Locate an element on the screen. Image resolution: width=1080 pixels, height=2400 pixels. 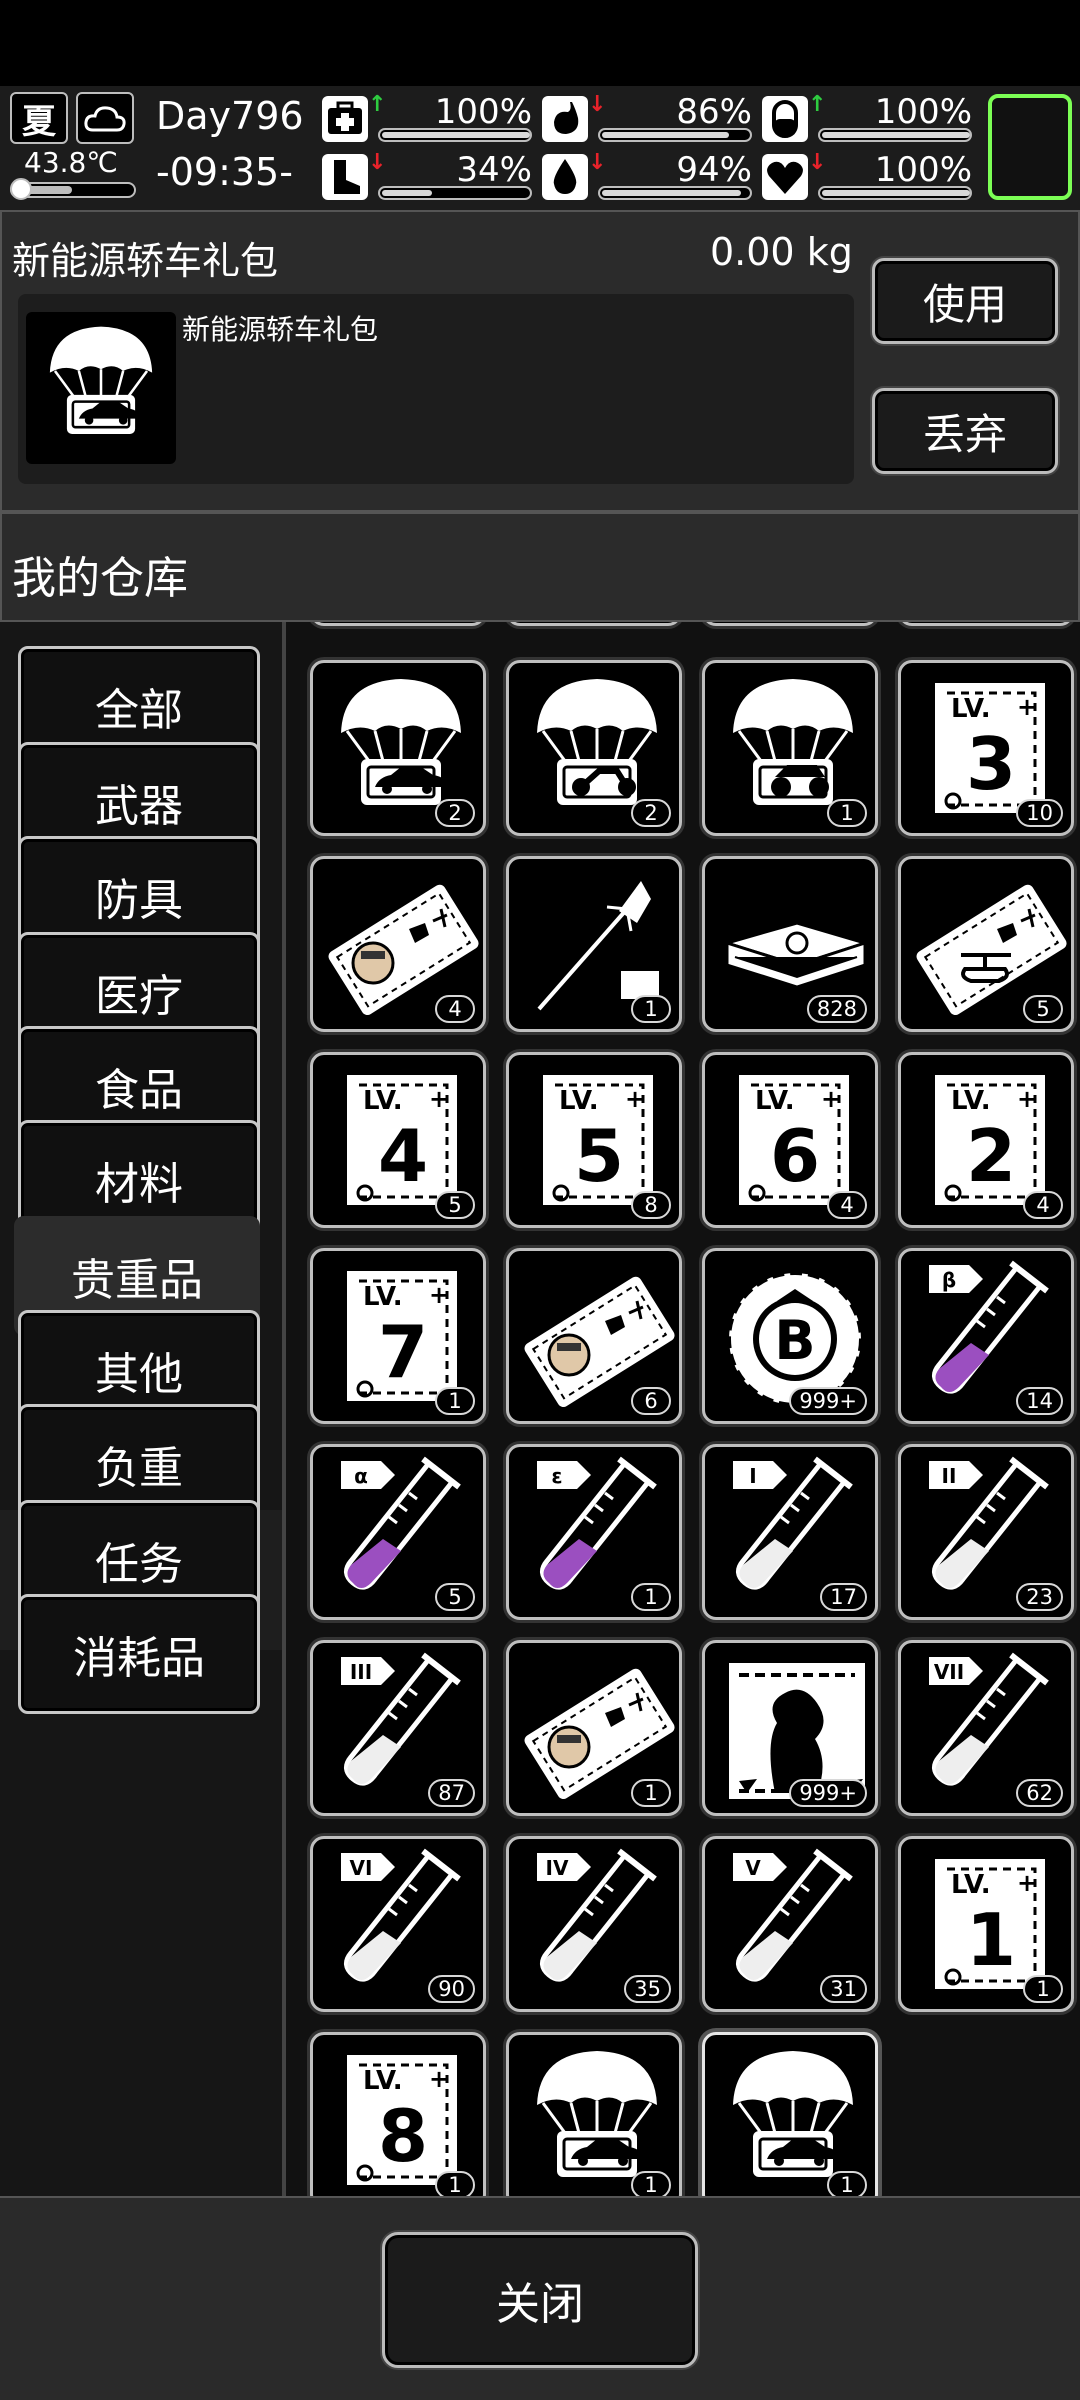
item-slot: 5 is located at coordinates (986, 944).